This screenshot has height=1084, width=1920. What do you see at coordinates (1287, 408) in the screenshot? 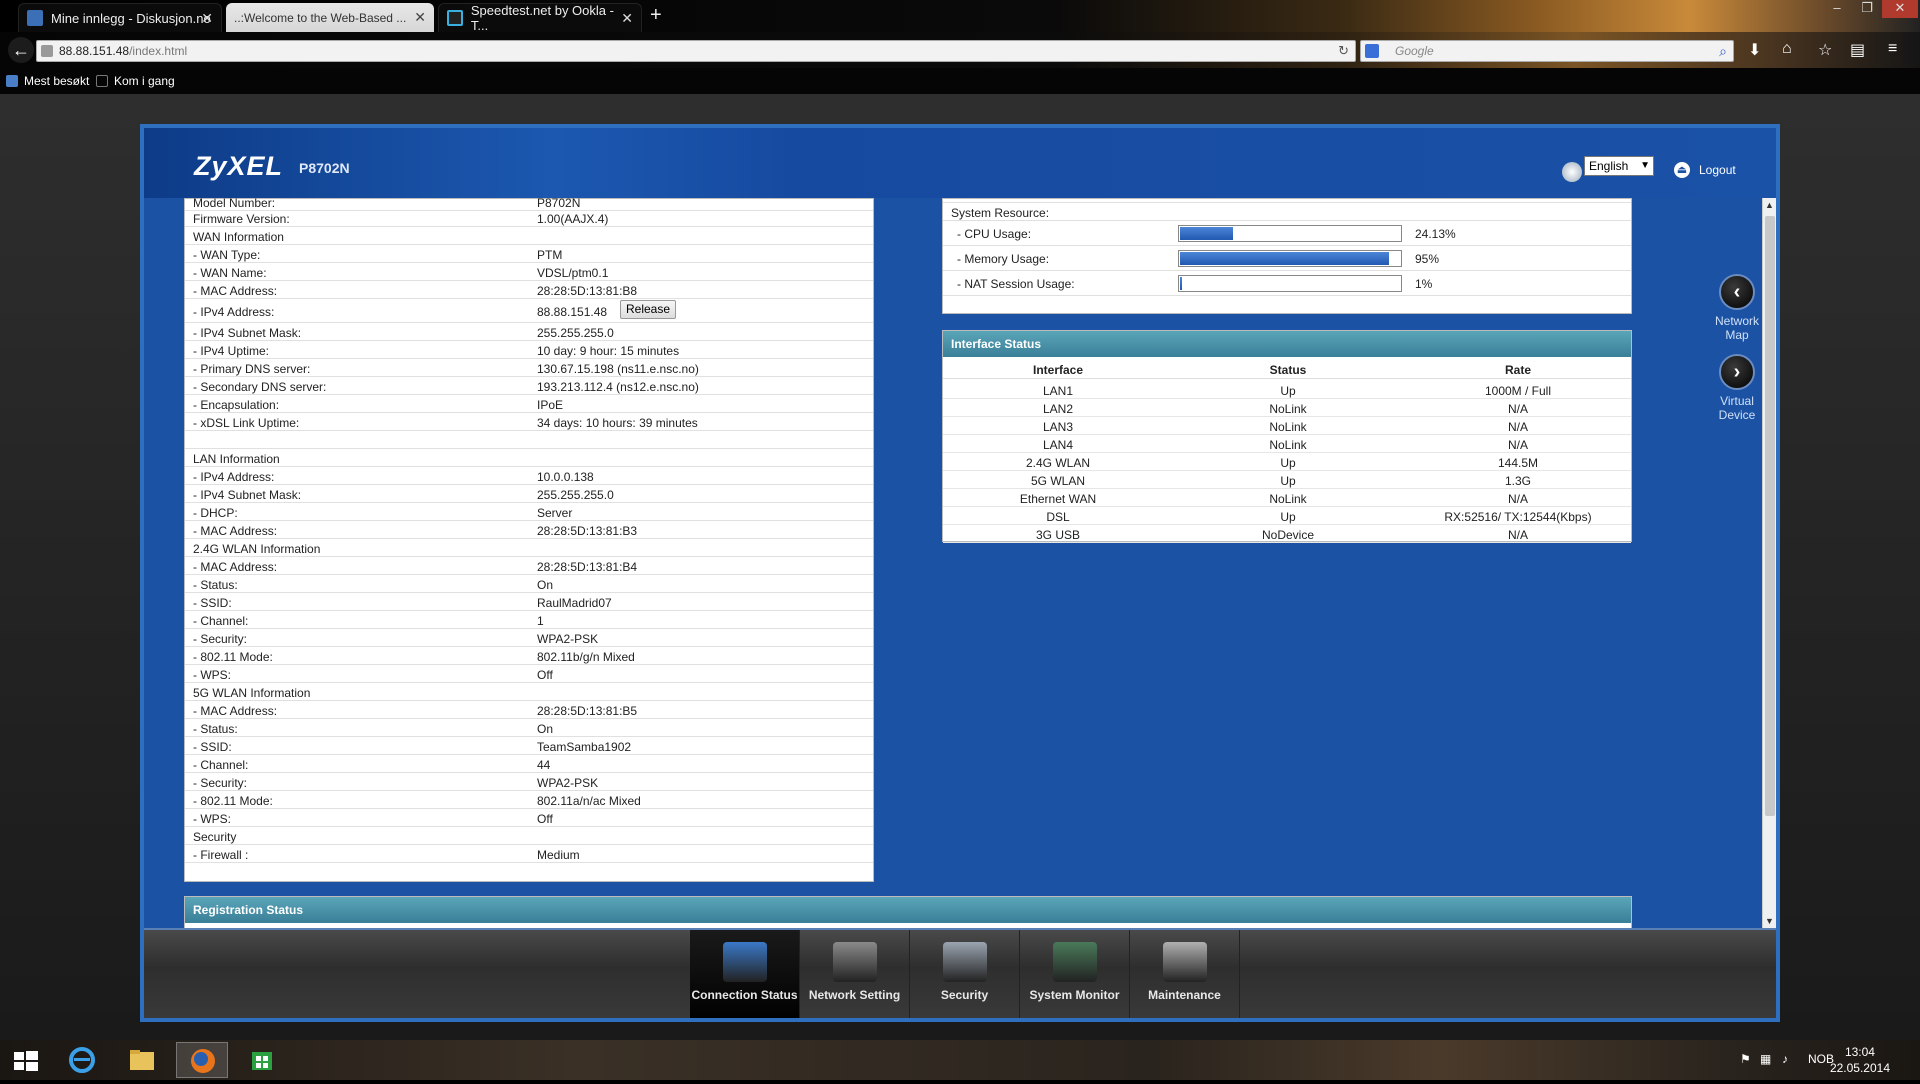
I see `table-row: LAN2 NoLink N/A` at bounding box center [1287, 408].